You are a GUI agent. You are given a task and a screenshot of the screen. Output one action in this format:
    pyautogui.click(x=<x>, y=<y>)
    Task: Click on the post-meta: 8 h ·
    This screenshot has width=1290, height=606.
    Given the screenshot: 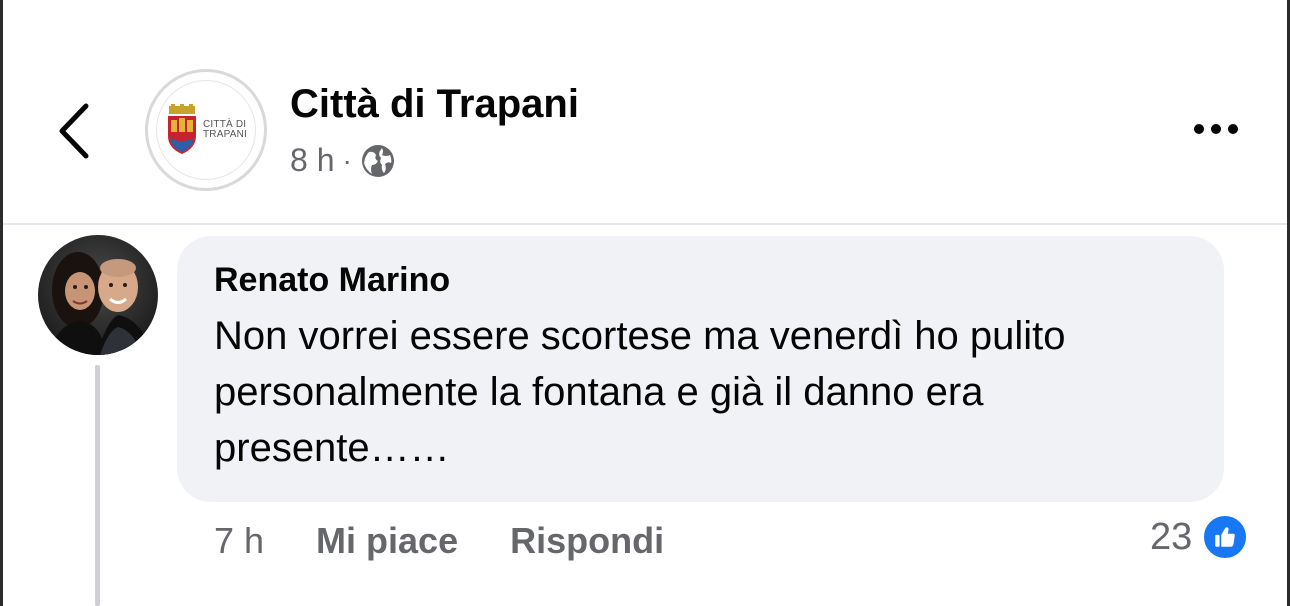 What is the action you would take?
    pyautogui.click(x=343, y=160)
    